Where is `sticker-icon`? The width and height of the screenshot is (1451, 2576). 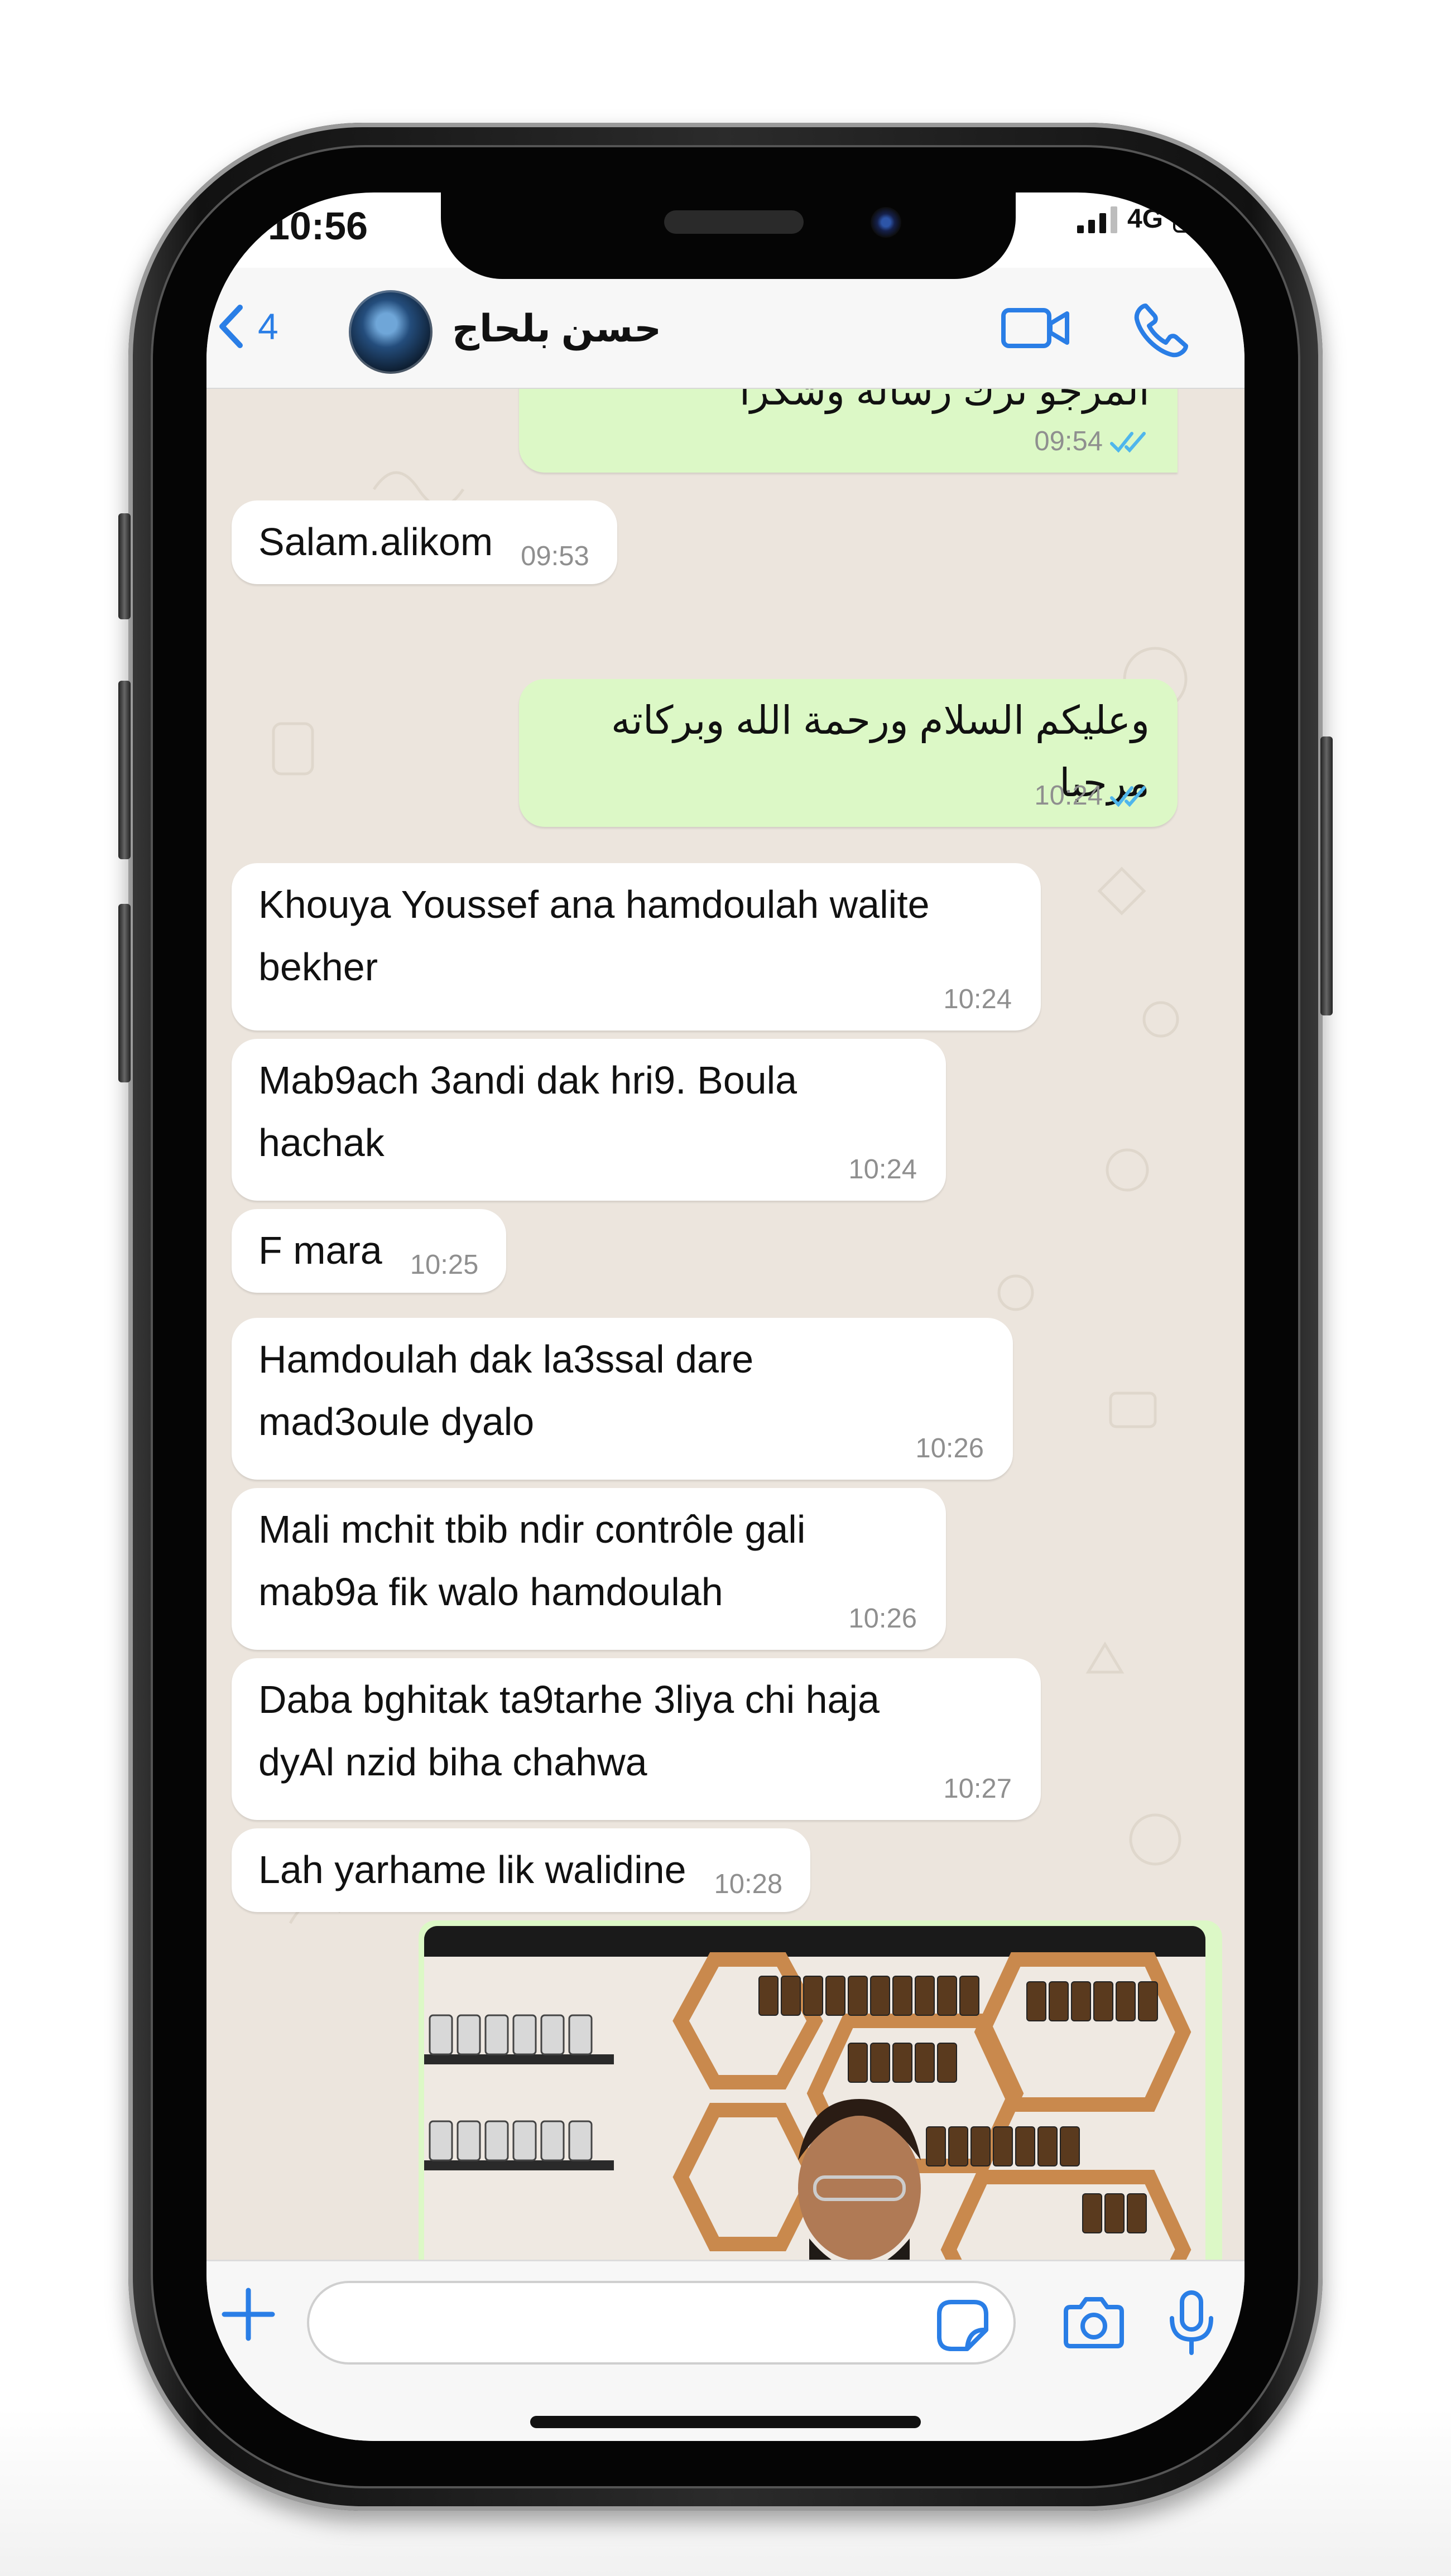 sticker-icon is located at coordinates (963, 2326).